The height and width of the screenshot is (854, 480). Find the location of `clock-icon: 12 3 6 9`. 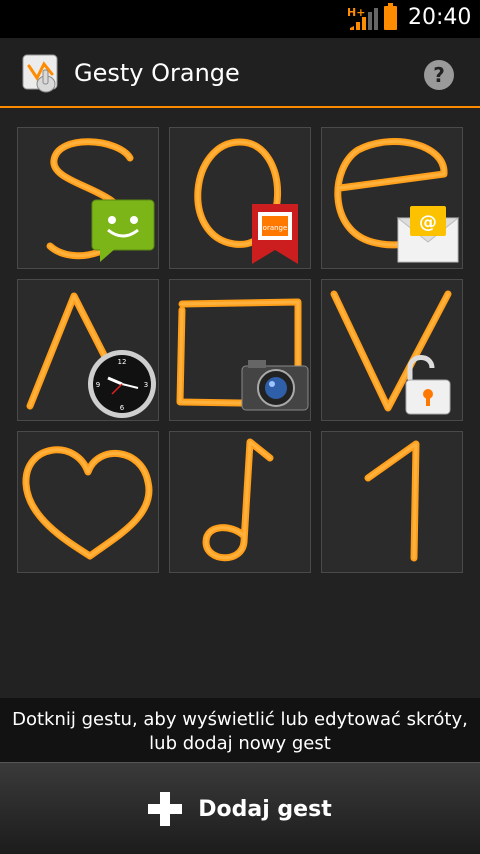

clock-icon: 12 3 6 9 is located at coordinates (122, 384).